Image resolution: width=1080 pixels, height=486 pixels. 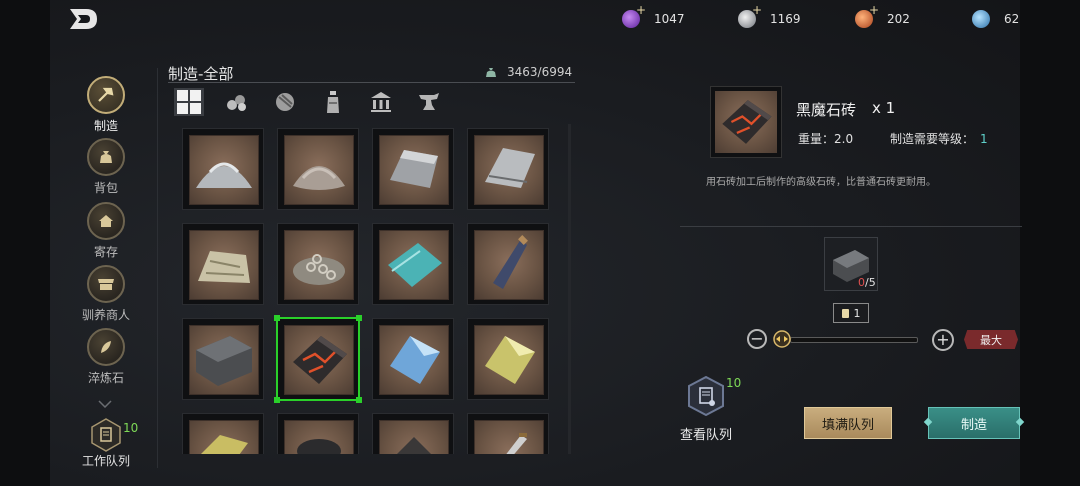 I want to click on tab-ore, so click(x=285, y=102).